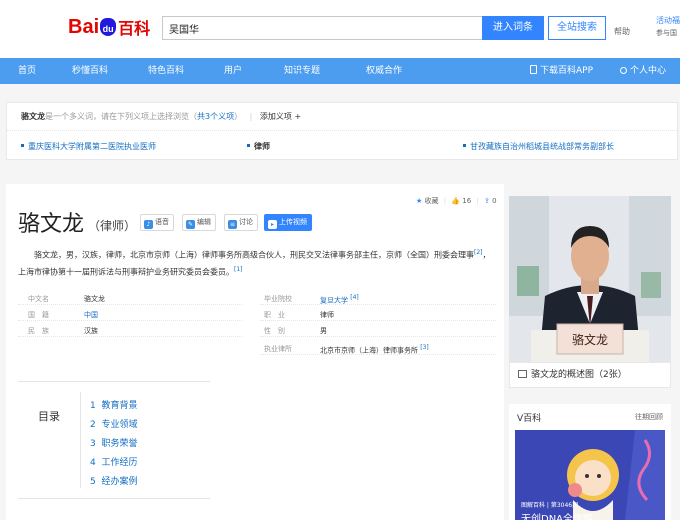 This screenshot has width=680, height=520. I want to click on activity-link: 活动福, so click(668, 20).